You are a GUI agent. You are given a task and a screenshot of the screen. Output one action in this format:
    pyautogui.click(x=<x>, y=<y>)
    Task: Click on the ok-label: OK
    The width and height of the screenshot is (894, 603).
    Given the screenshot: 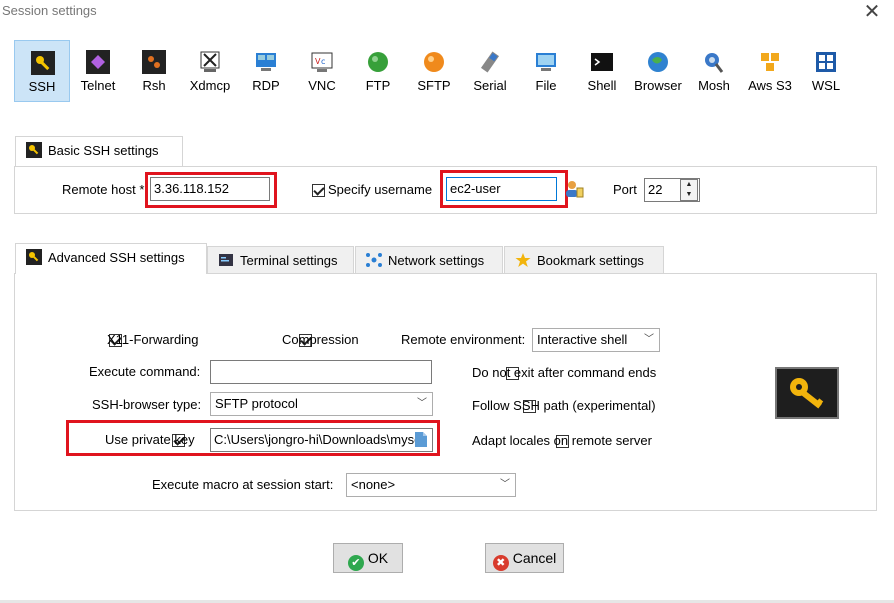 What is the action you would take?
    pyautogui.click(x=378, y=558)
    